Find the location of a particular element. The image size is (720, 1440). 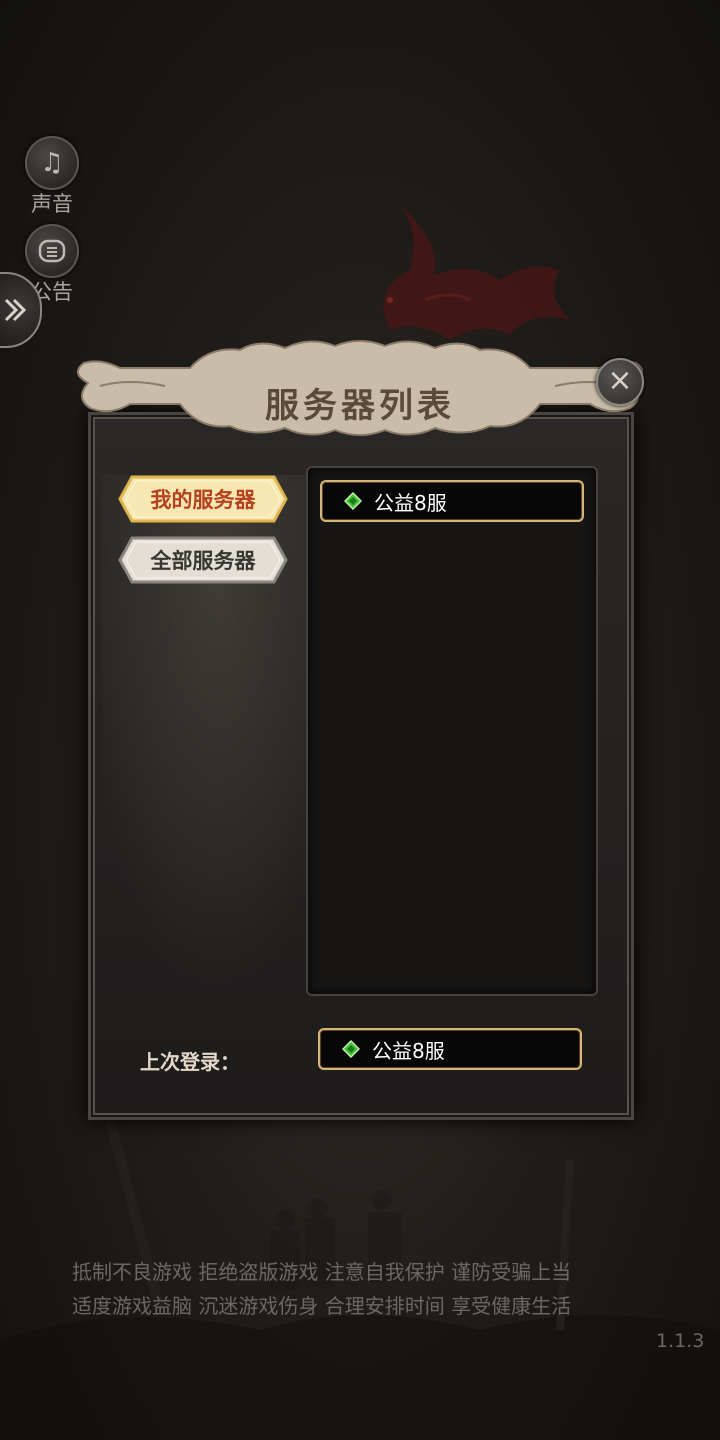

tab-all-servers: 全部服务器 is located at coordinates (203, 560).